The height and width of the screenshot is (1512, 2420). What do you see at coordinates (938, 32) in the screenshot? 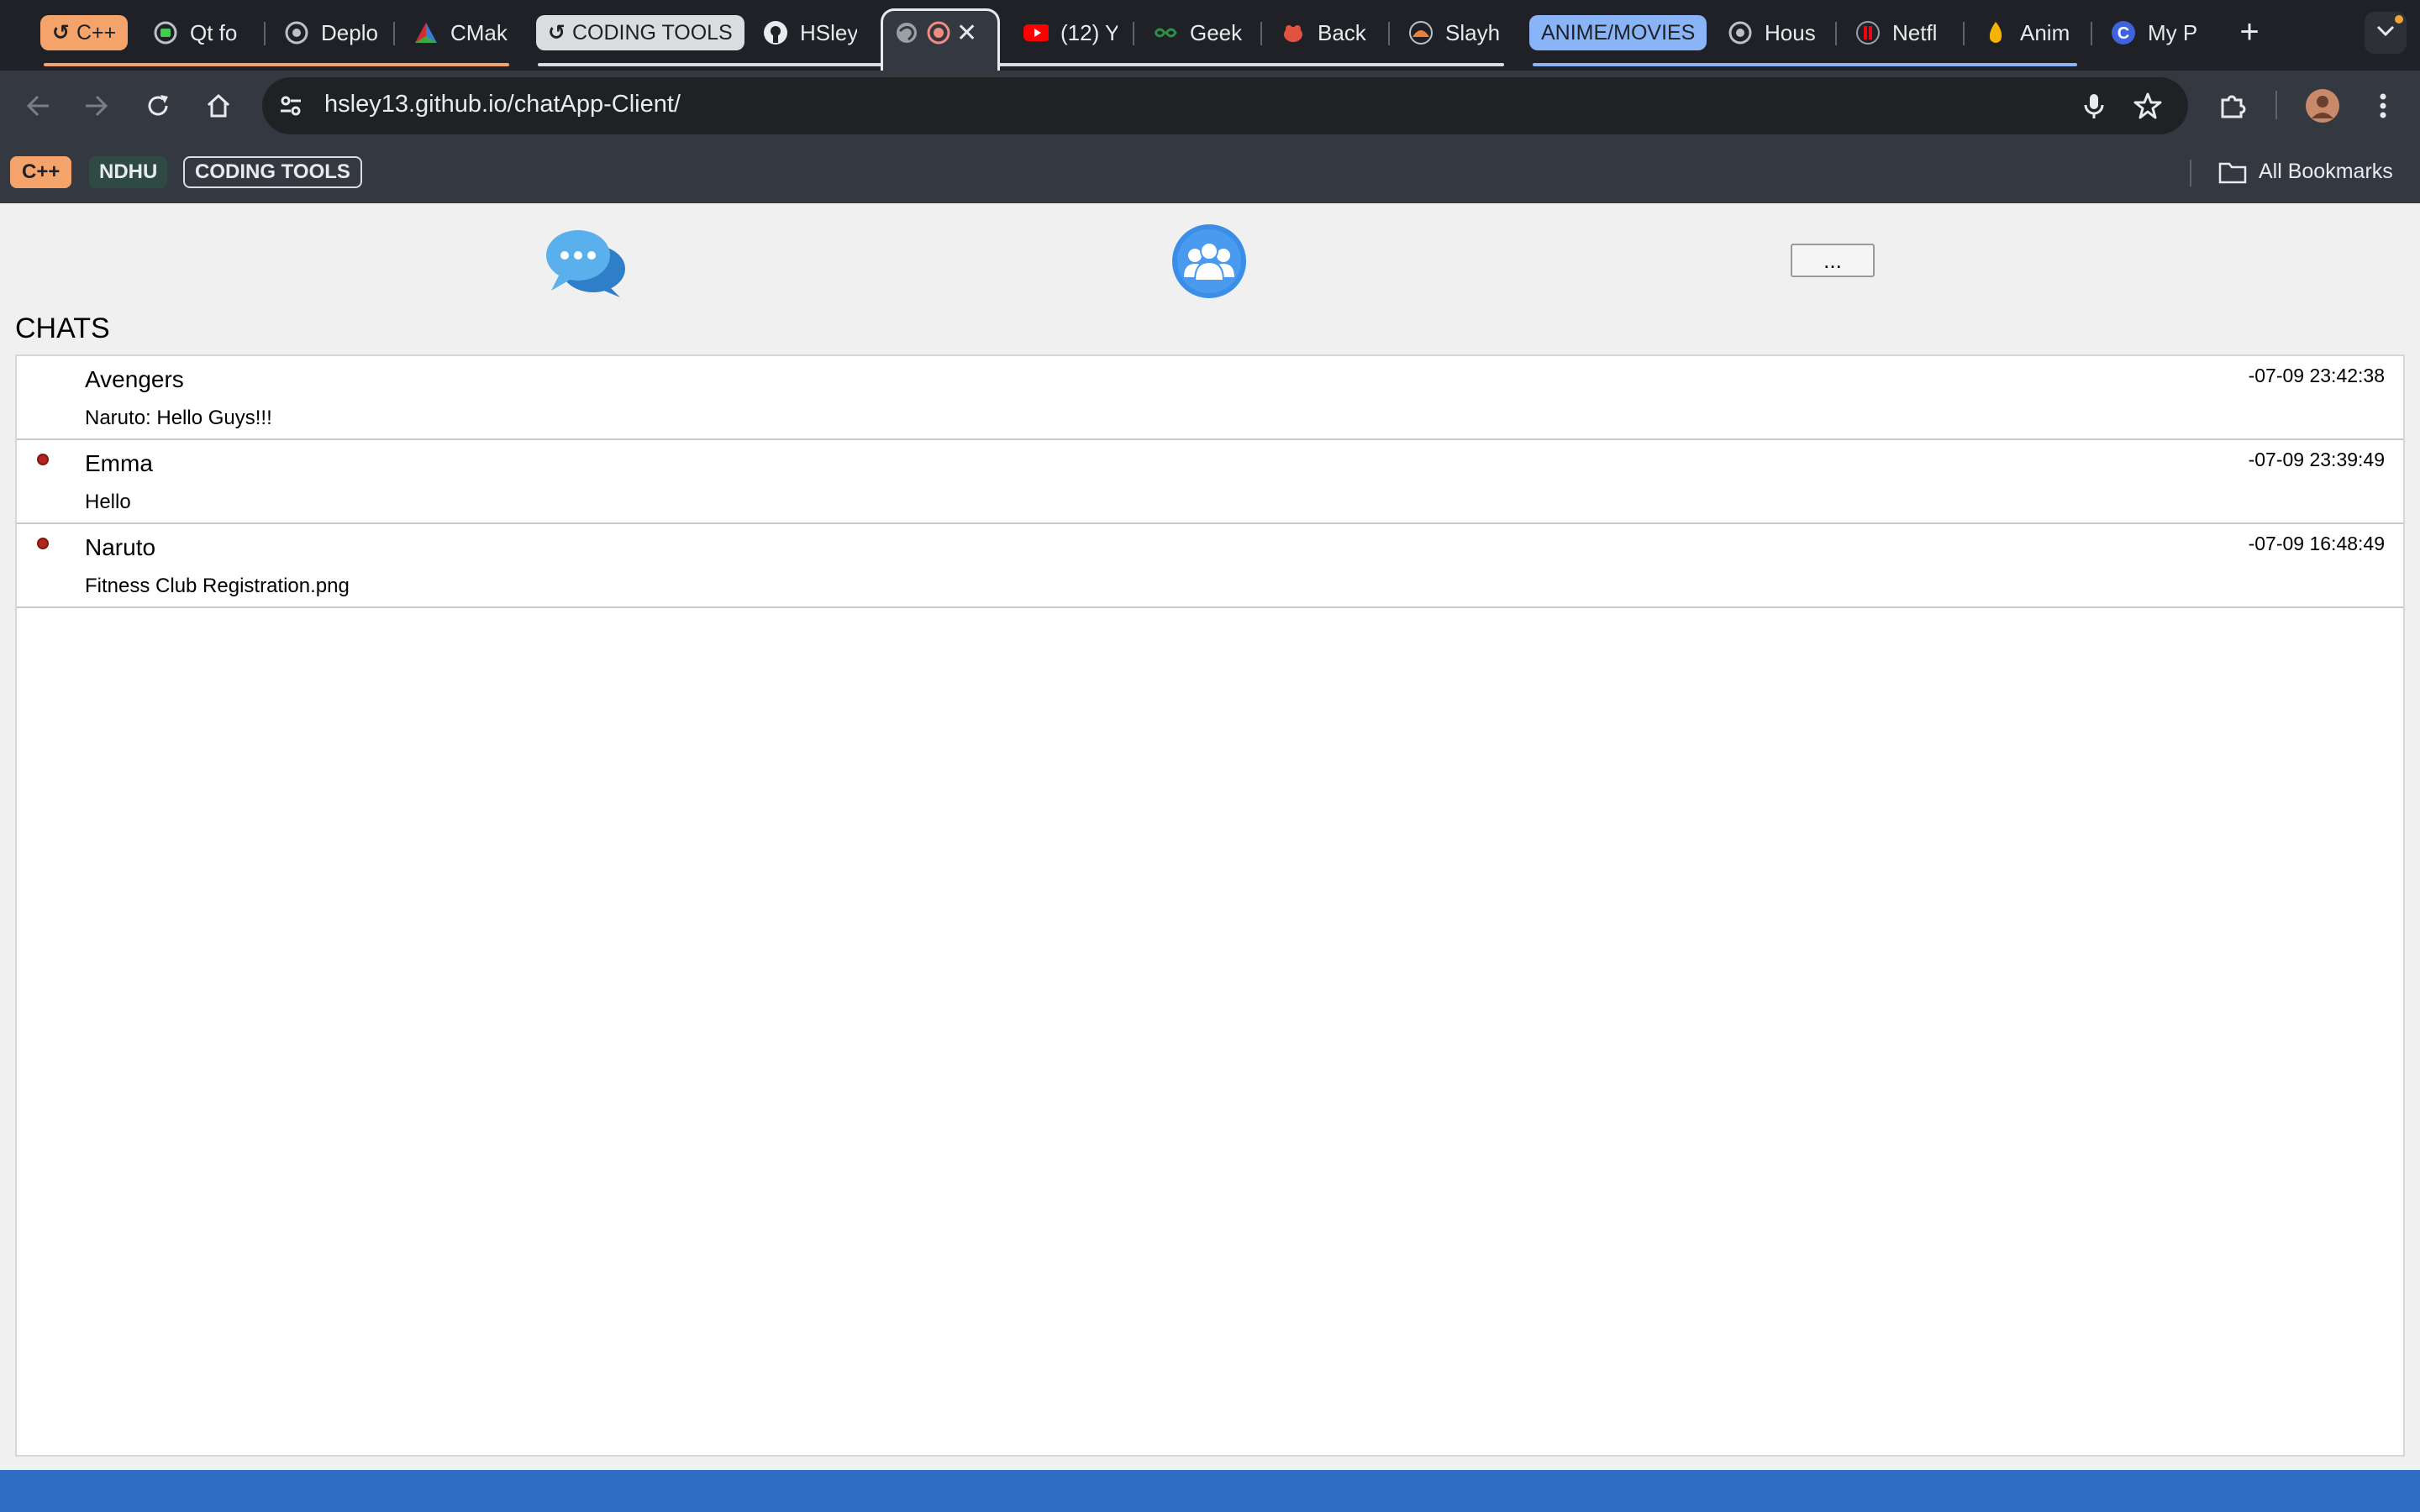
I see `recording-icon` at bounding box center [938, 32].